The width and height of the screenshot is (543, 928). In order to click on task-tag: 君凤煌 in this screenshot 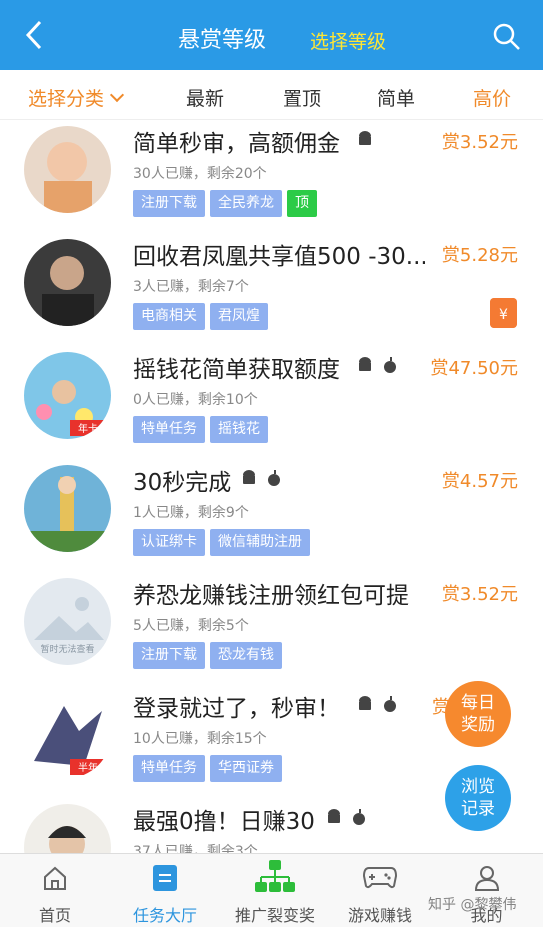, I will do `click(239, 316)`.